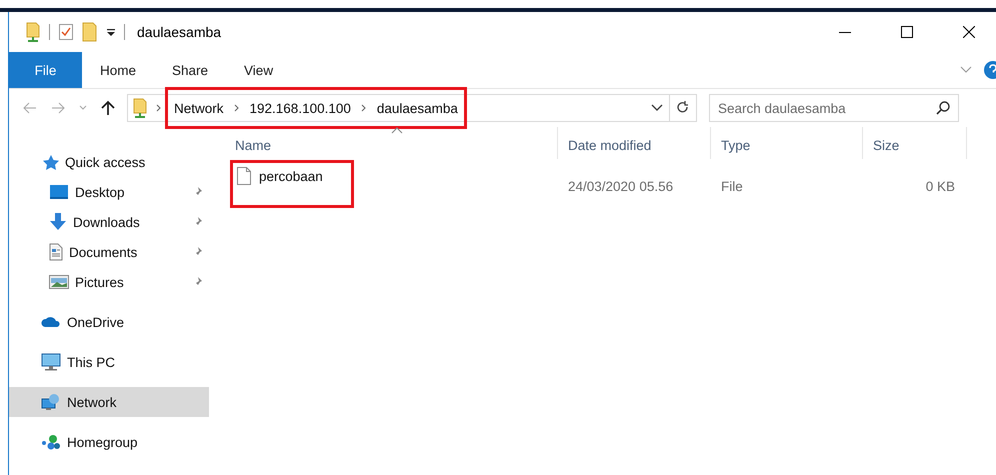 Image resolution: width=996 pixels, height=475 pixels. Describe the element at coordinates (109, 322) in the screenshot. I see `navigation-item: OneDrive` at that location.